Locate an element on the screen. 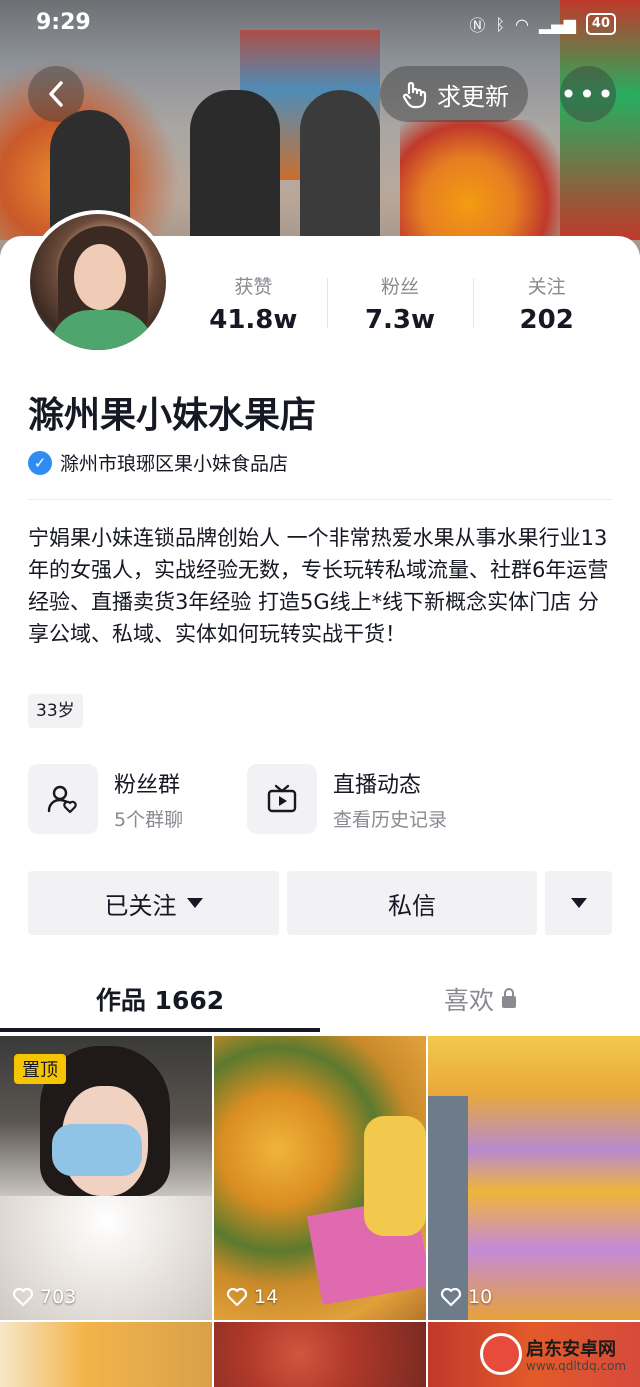  fan-group-subtitle: 5个群聊 is located at coordinates (149, 819).